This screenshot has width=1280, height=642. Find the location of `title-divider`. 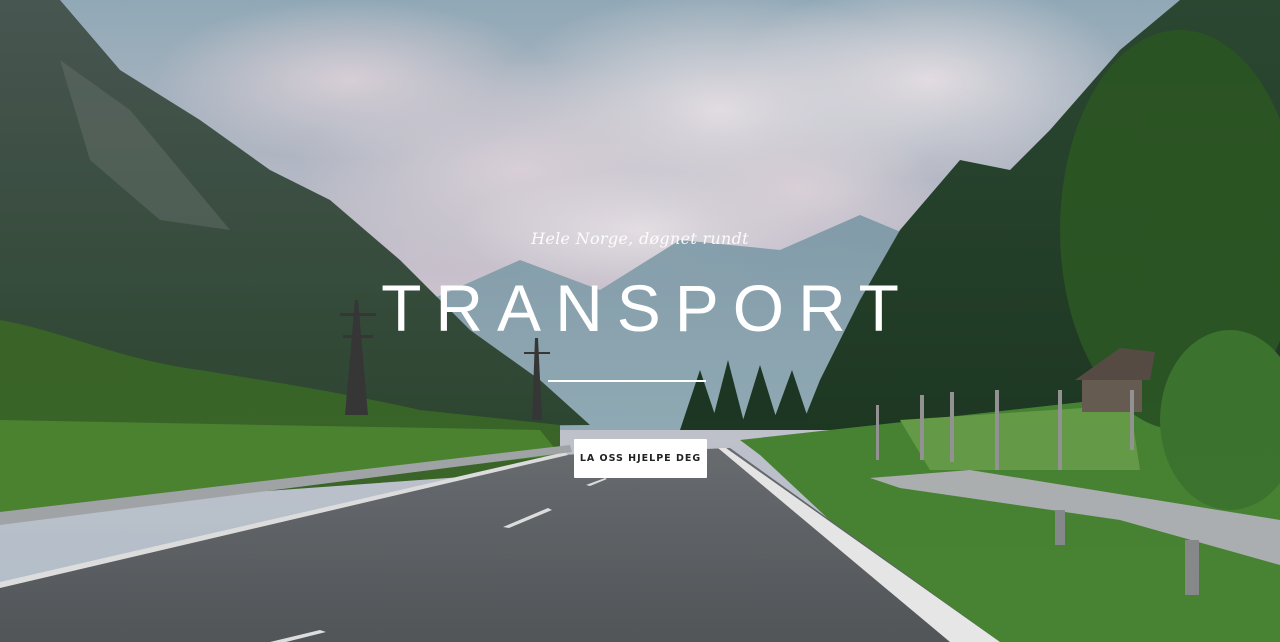

title-divider is located at coordinates (627, 381).